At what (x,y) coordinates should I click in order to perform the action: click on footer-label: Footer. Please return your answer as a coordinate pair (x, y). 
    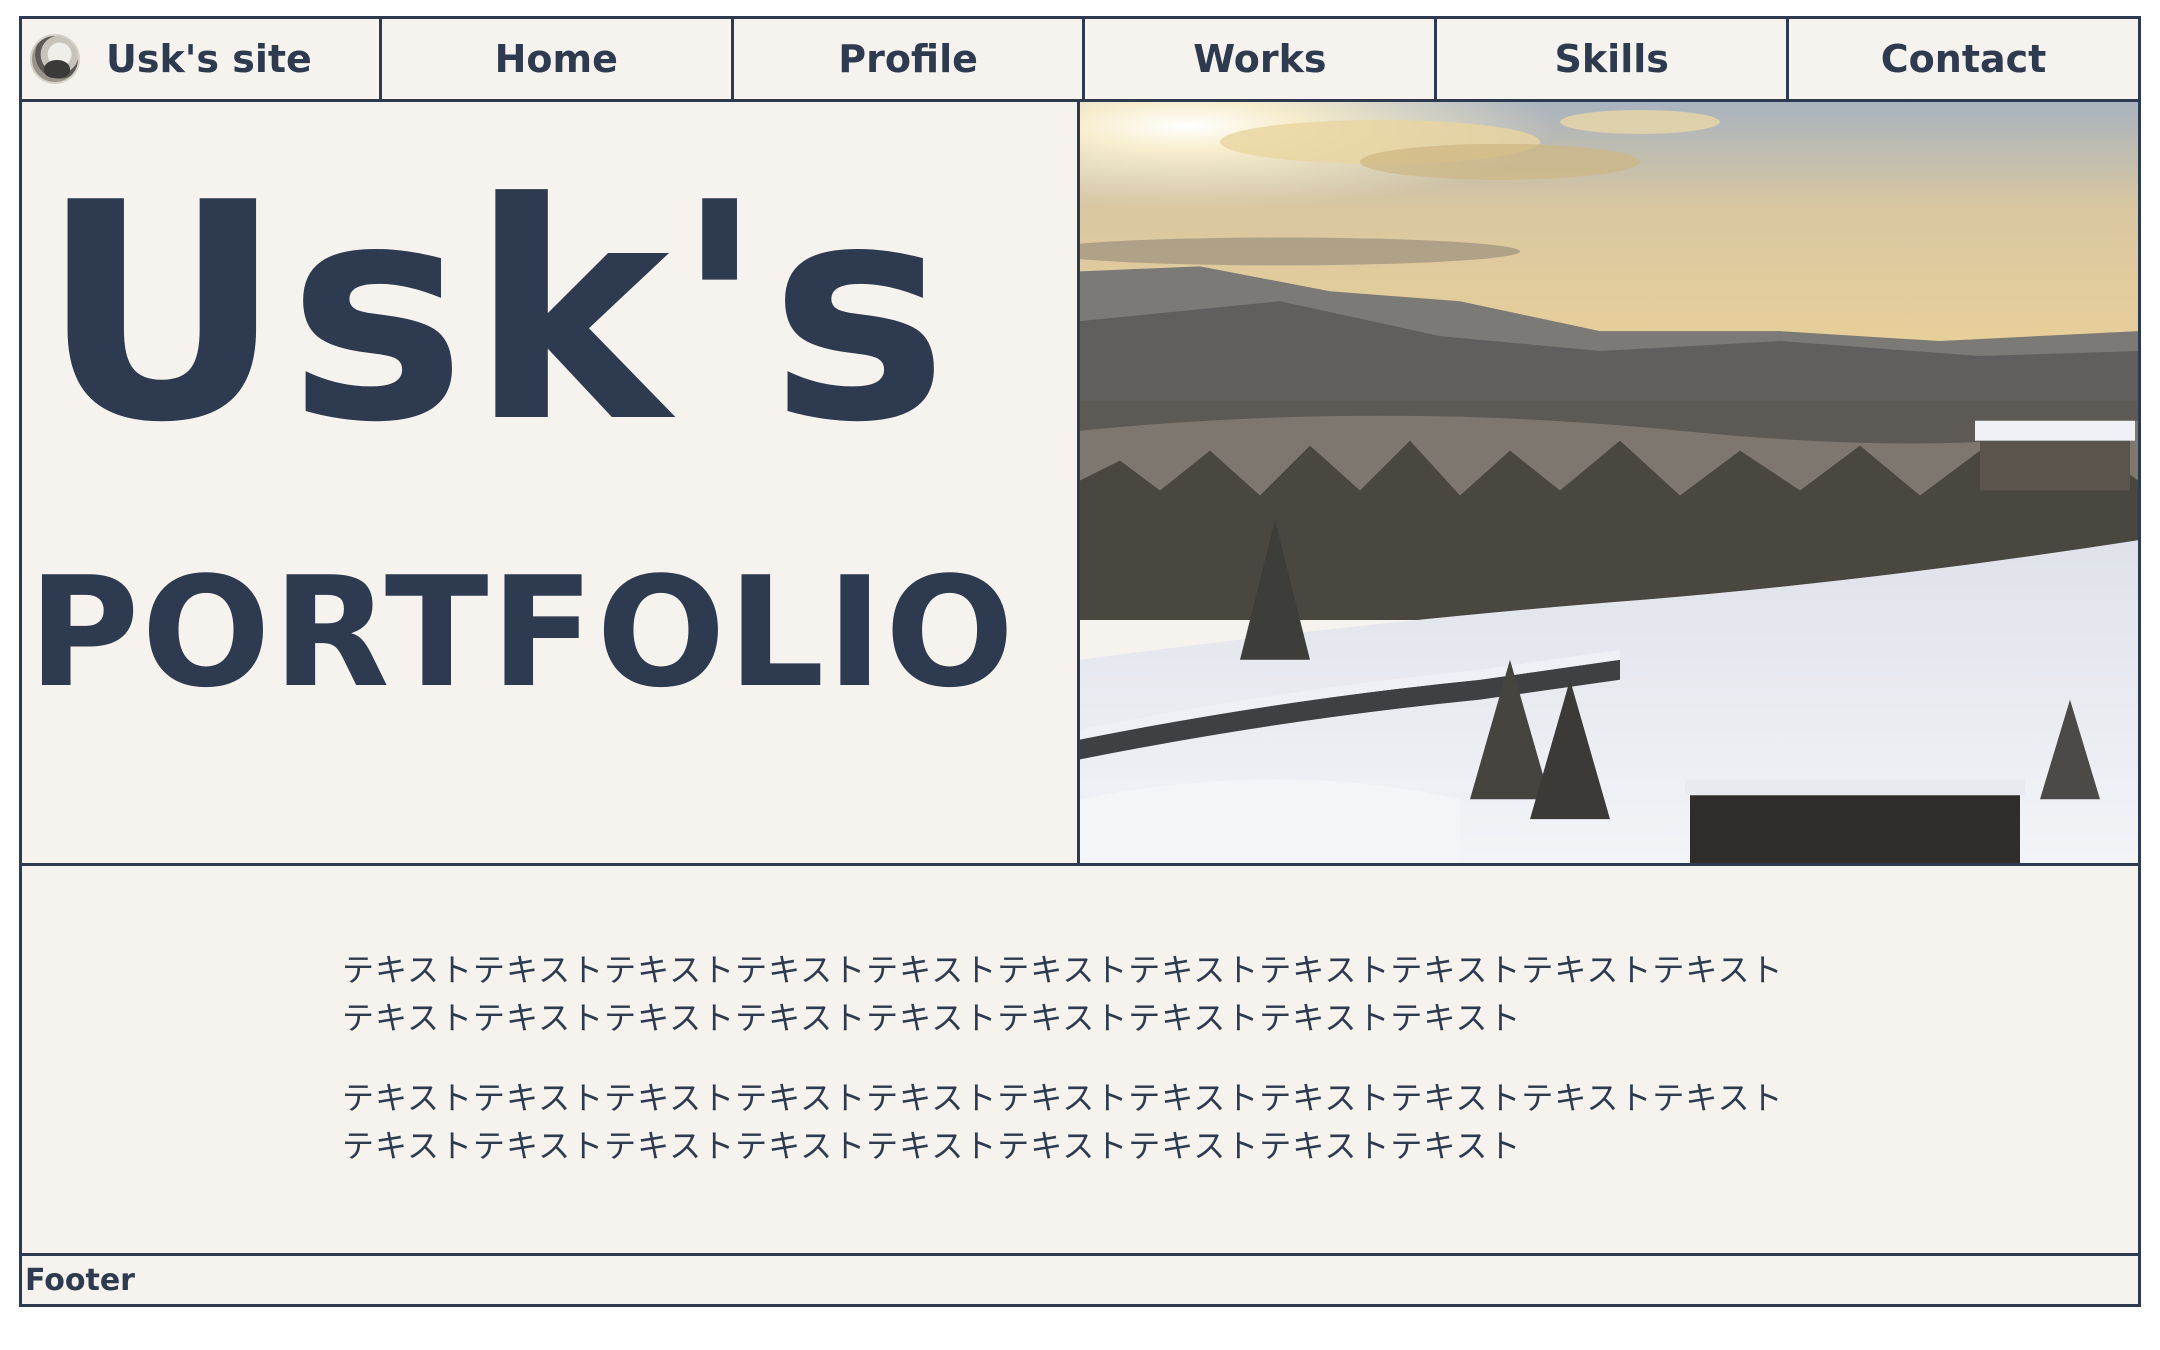
    Looking at the image, I should click on (80, 1280).